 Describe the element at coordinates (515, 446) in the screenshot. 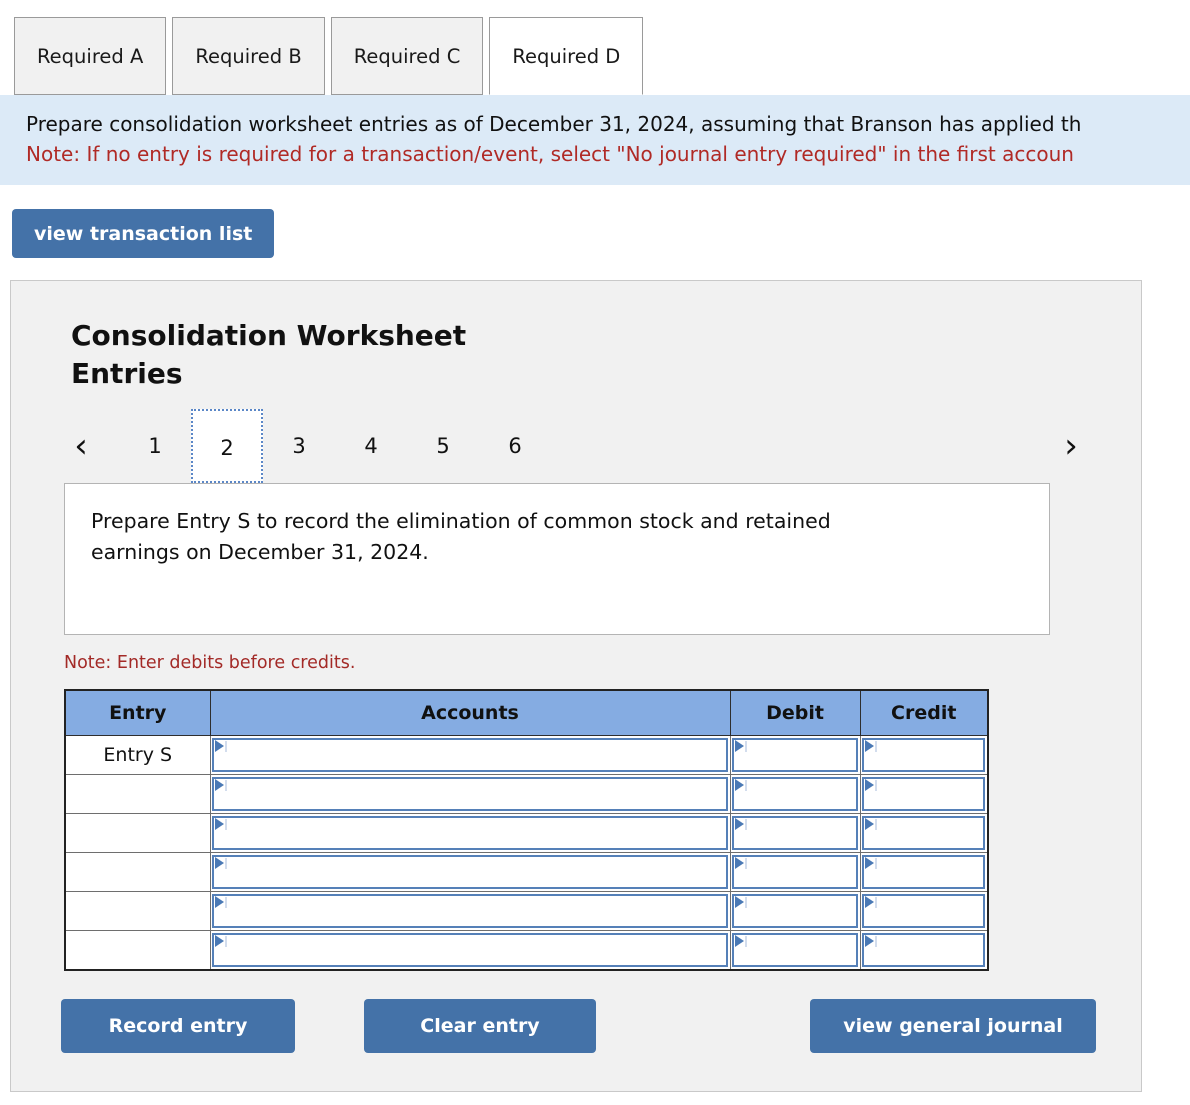

I see `pager-page-6: 6` at that location.